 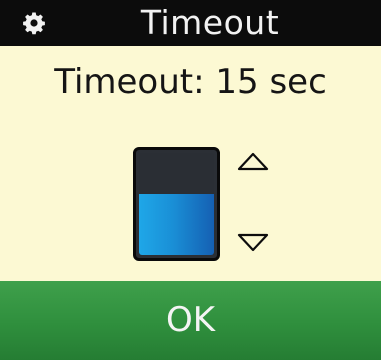 What do you see at coordinates (190, 82) in the screenshot?
I see `timeout-value-label: Timeout: 15 sec` at bounding box center [190, 82].